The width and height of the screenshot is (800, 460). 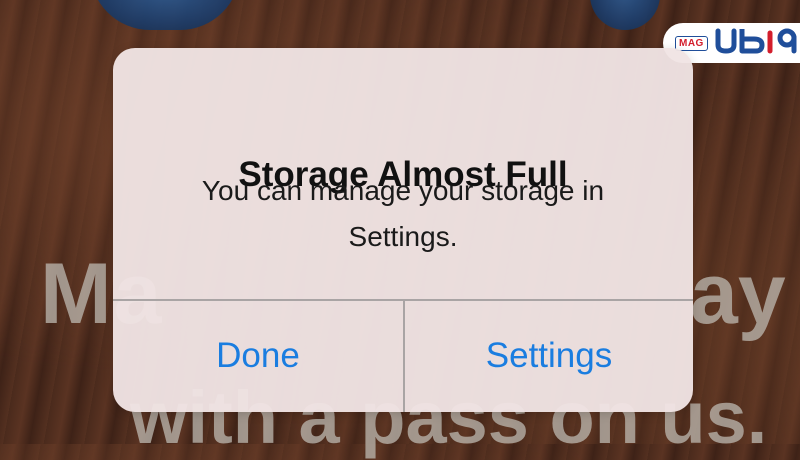 What do you see at coordinates (625, 15) in the screenshot?
I see `background-shoe-right` at bounding box center [625, 15].